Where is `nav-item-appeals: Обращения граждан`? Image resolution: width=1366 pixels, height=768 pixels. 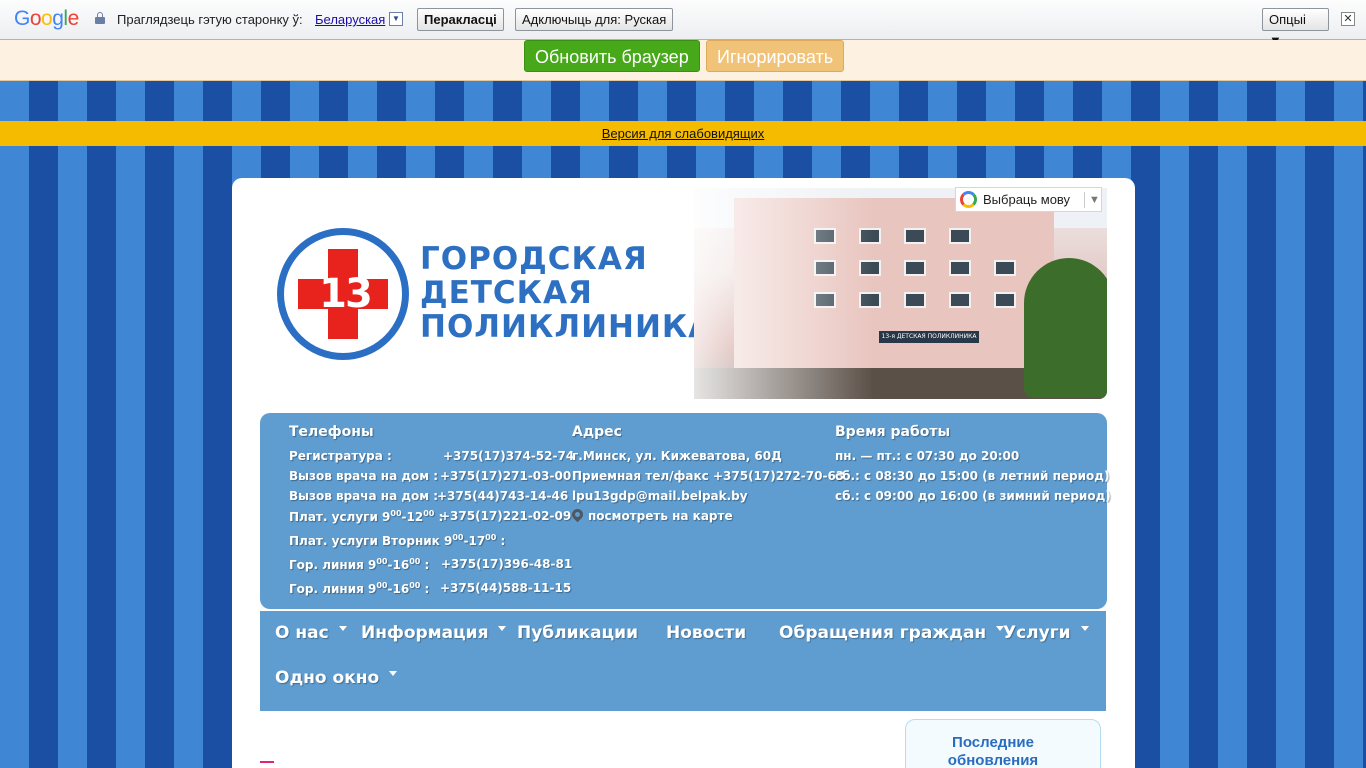 nav-item-appeals: Обращения граждан is located at coordinates (892, 633).